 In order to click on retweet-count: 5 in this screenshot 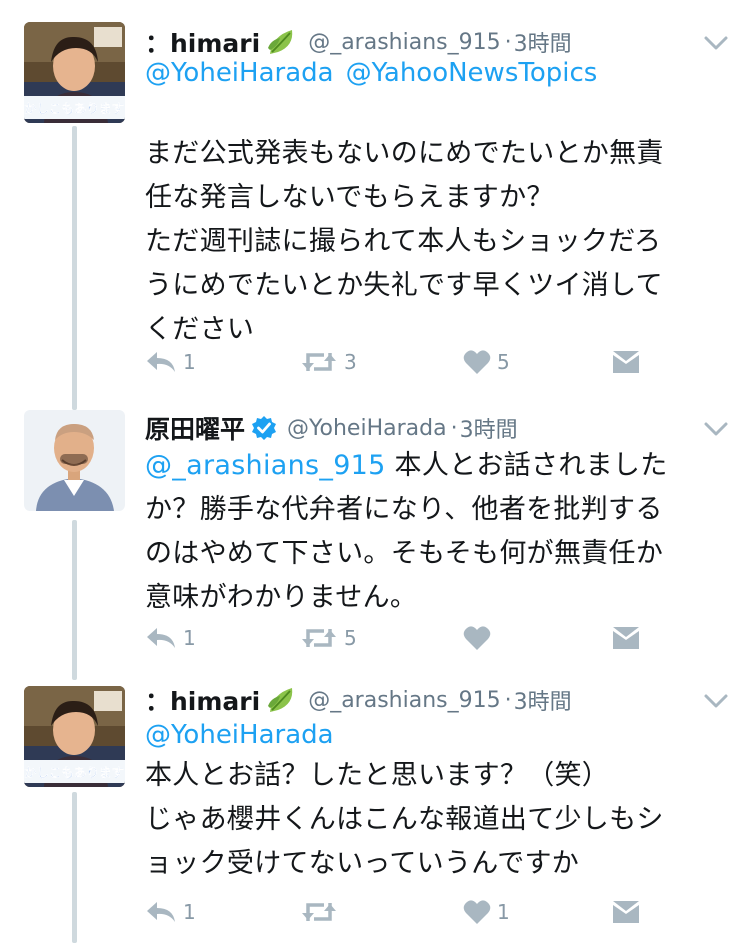, I will do `click(350, 638)`.